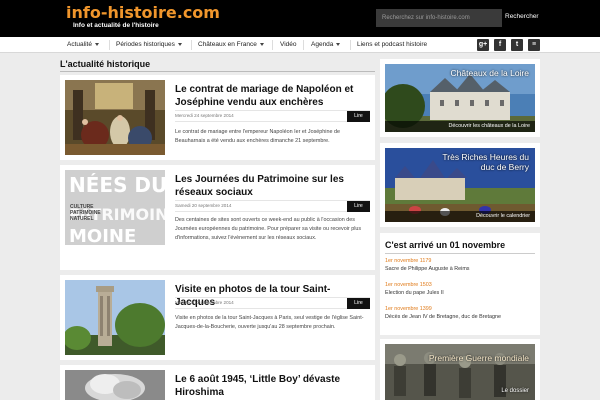 The height and width of the screenshot is (400, 600). Describe the element at coordinates (82, 219) in the screenshot. I see `thumbnail-text: NATUREL` at that location.